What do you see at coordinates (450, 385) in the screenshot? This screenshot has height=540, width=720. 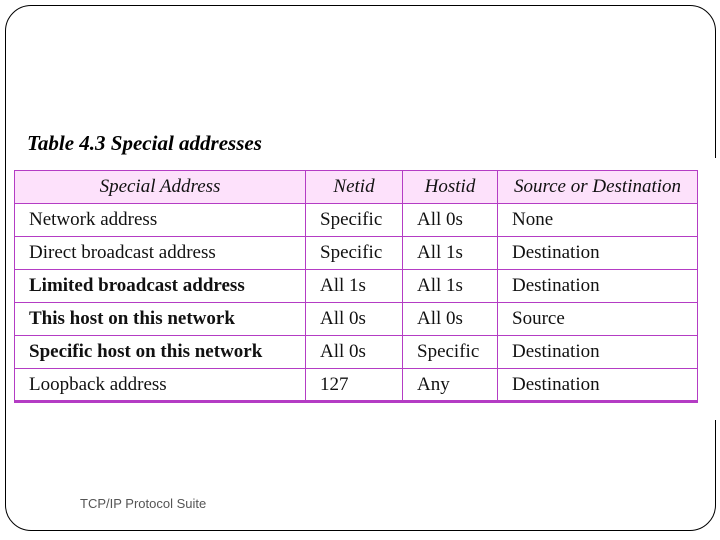 I see `cell-hostid: Any` at bounding box center [450, 385].